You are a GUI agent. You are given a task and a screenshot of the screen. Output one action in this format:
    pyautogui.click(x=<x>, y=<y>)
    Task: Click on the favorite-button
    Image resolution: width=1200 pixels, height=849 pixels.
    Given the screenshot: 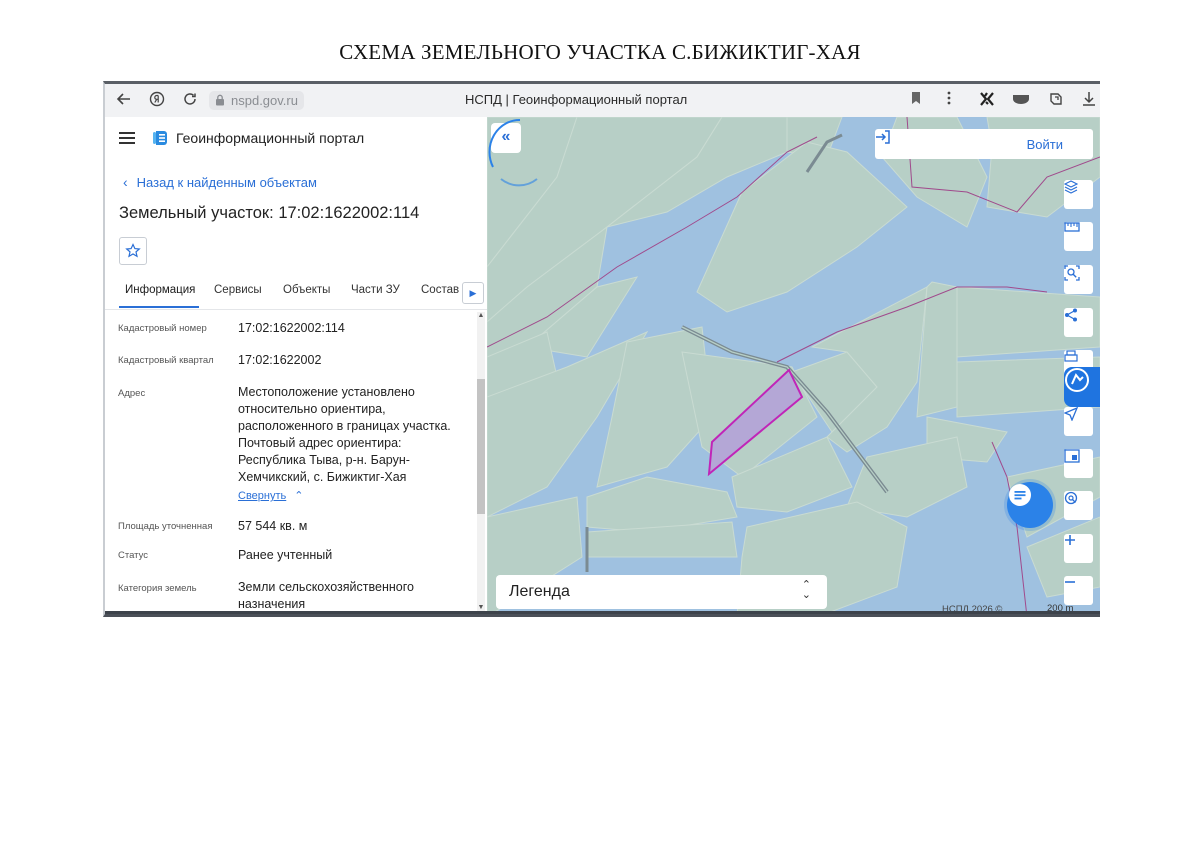 What is the action you would take?
    pyautogui.click(x=133, y=251)
    